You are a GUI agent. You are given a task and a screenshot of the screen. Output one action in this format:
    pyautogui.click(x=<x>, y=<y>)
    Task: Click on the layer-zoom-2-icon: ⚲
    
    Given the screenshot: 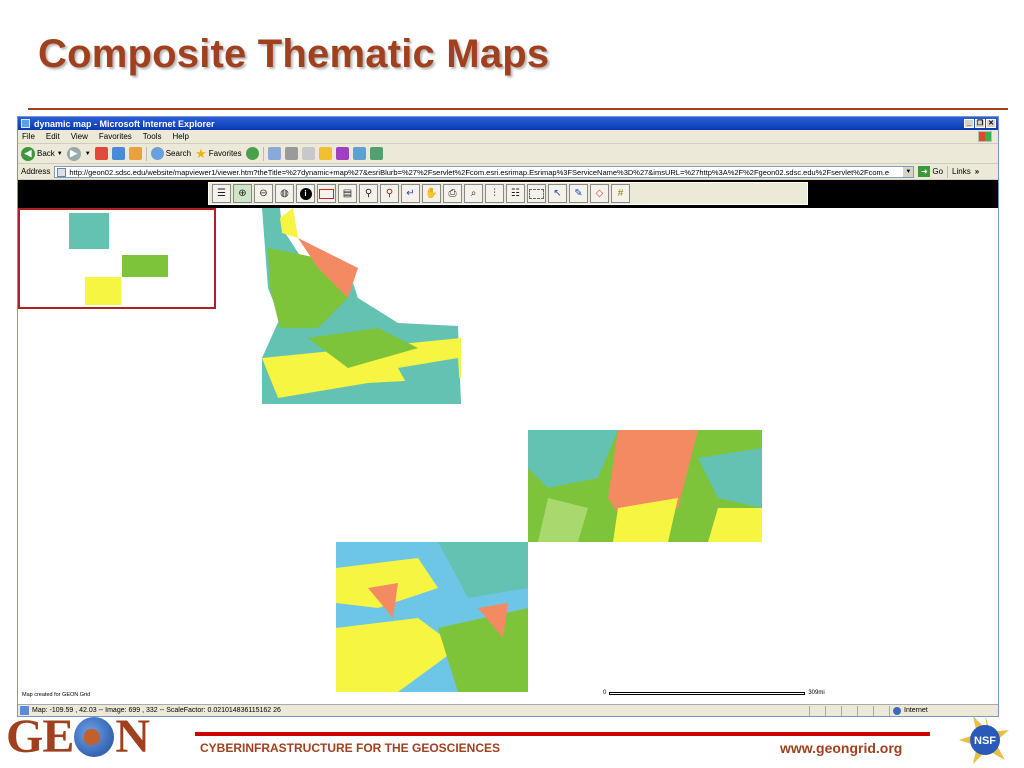 What is the action you would take?
    pyautogui.click(x=389, y=193)
    